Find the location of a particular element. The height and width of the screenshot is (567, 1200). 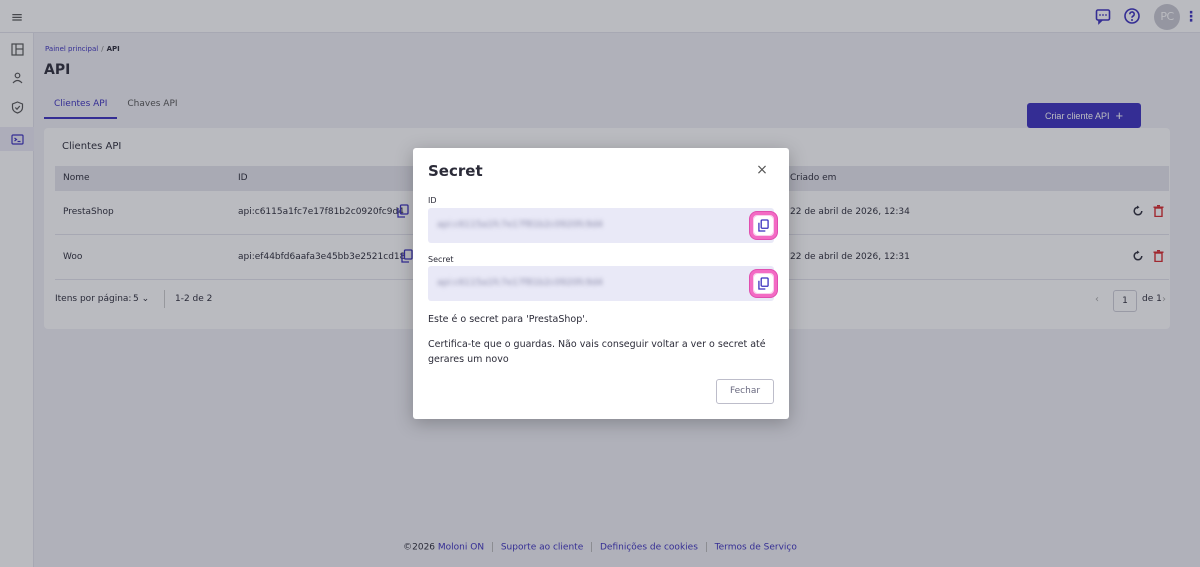

secret-field-label: Secret is located at coordinates (441, 259).